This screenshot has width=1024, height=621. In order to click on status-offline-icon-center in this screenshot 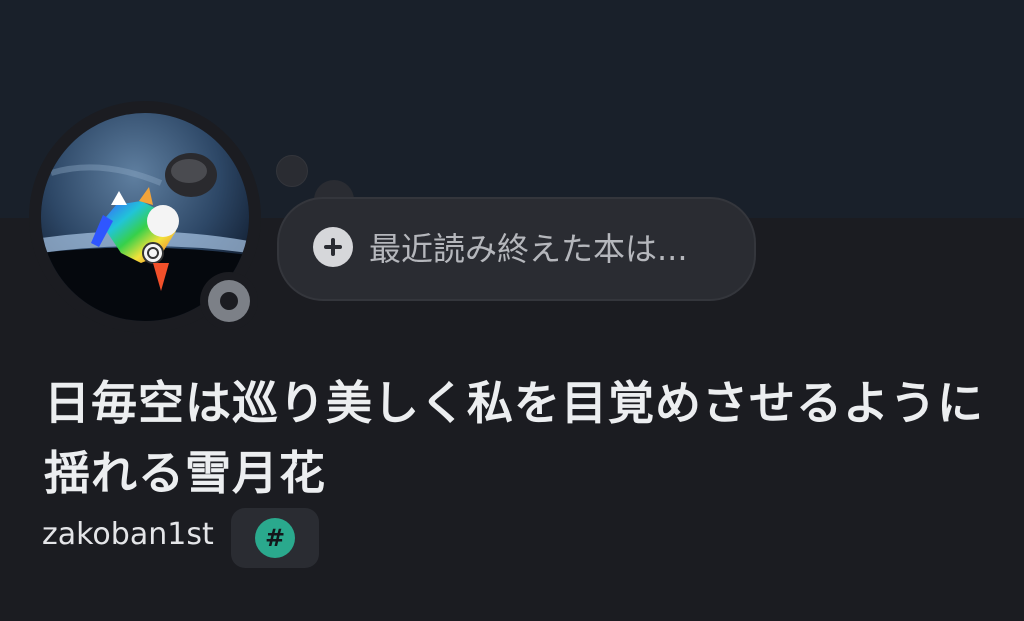, I will do `click(229, 301)`.